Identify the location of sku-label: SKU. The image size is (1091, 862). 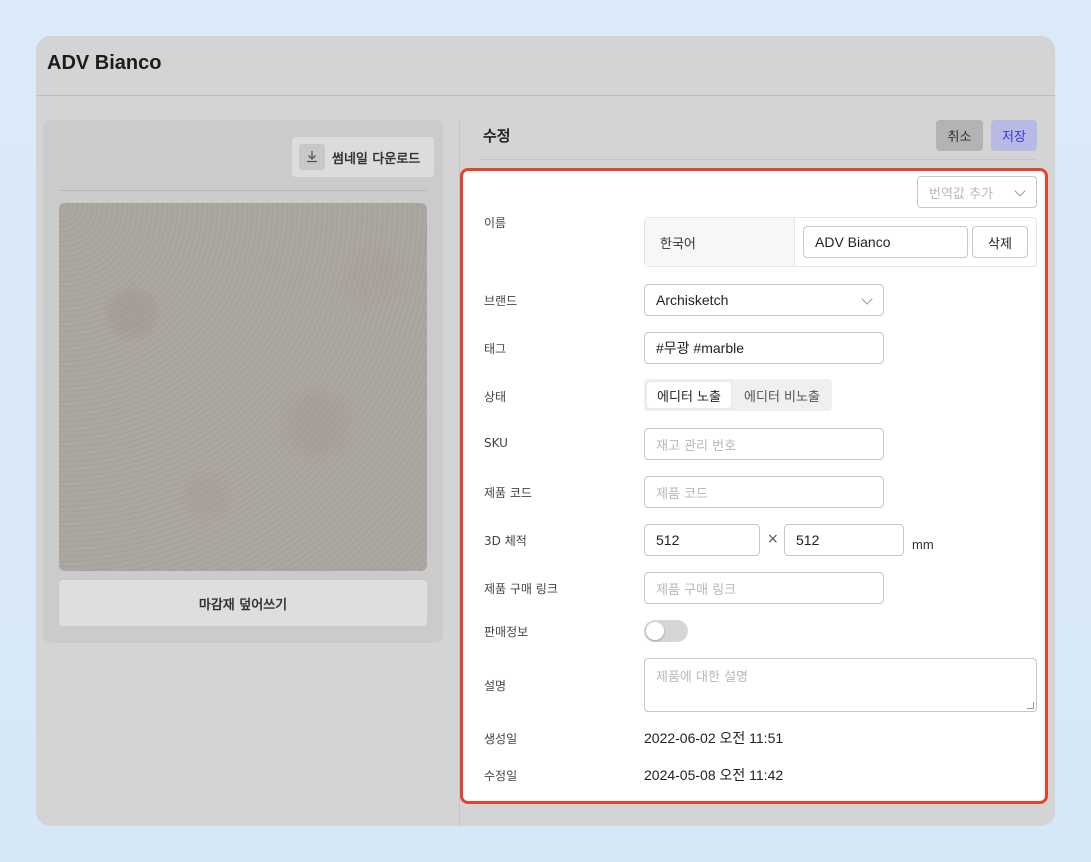
(496, 443).